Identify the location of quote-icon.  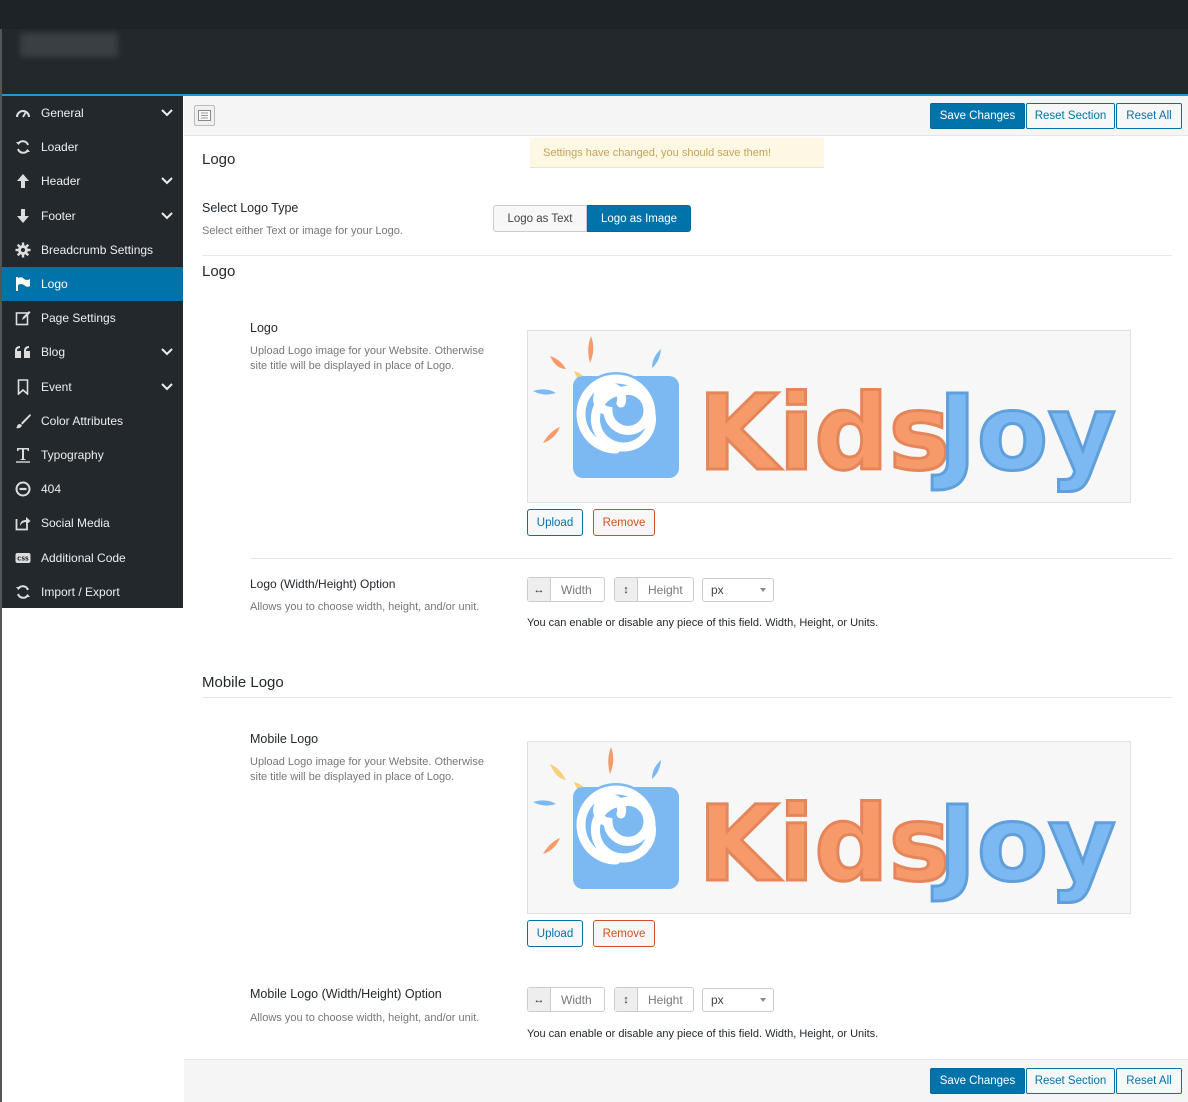
(23, 352).